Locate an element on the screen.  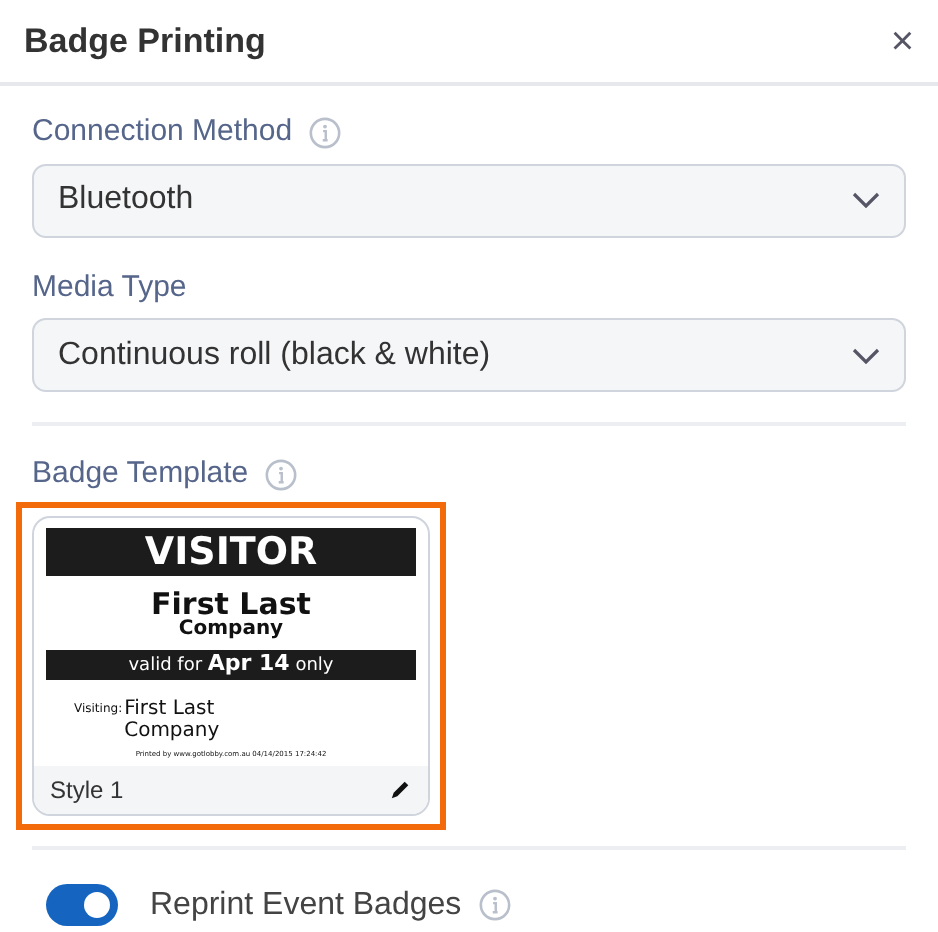
field-label: Media Type is located at coordinates (109, 287).